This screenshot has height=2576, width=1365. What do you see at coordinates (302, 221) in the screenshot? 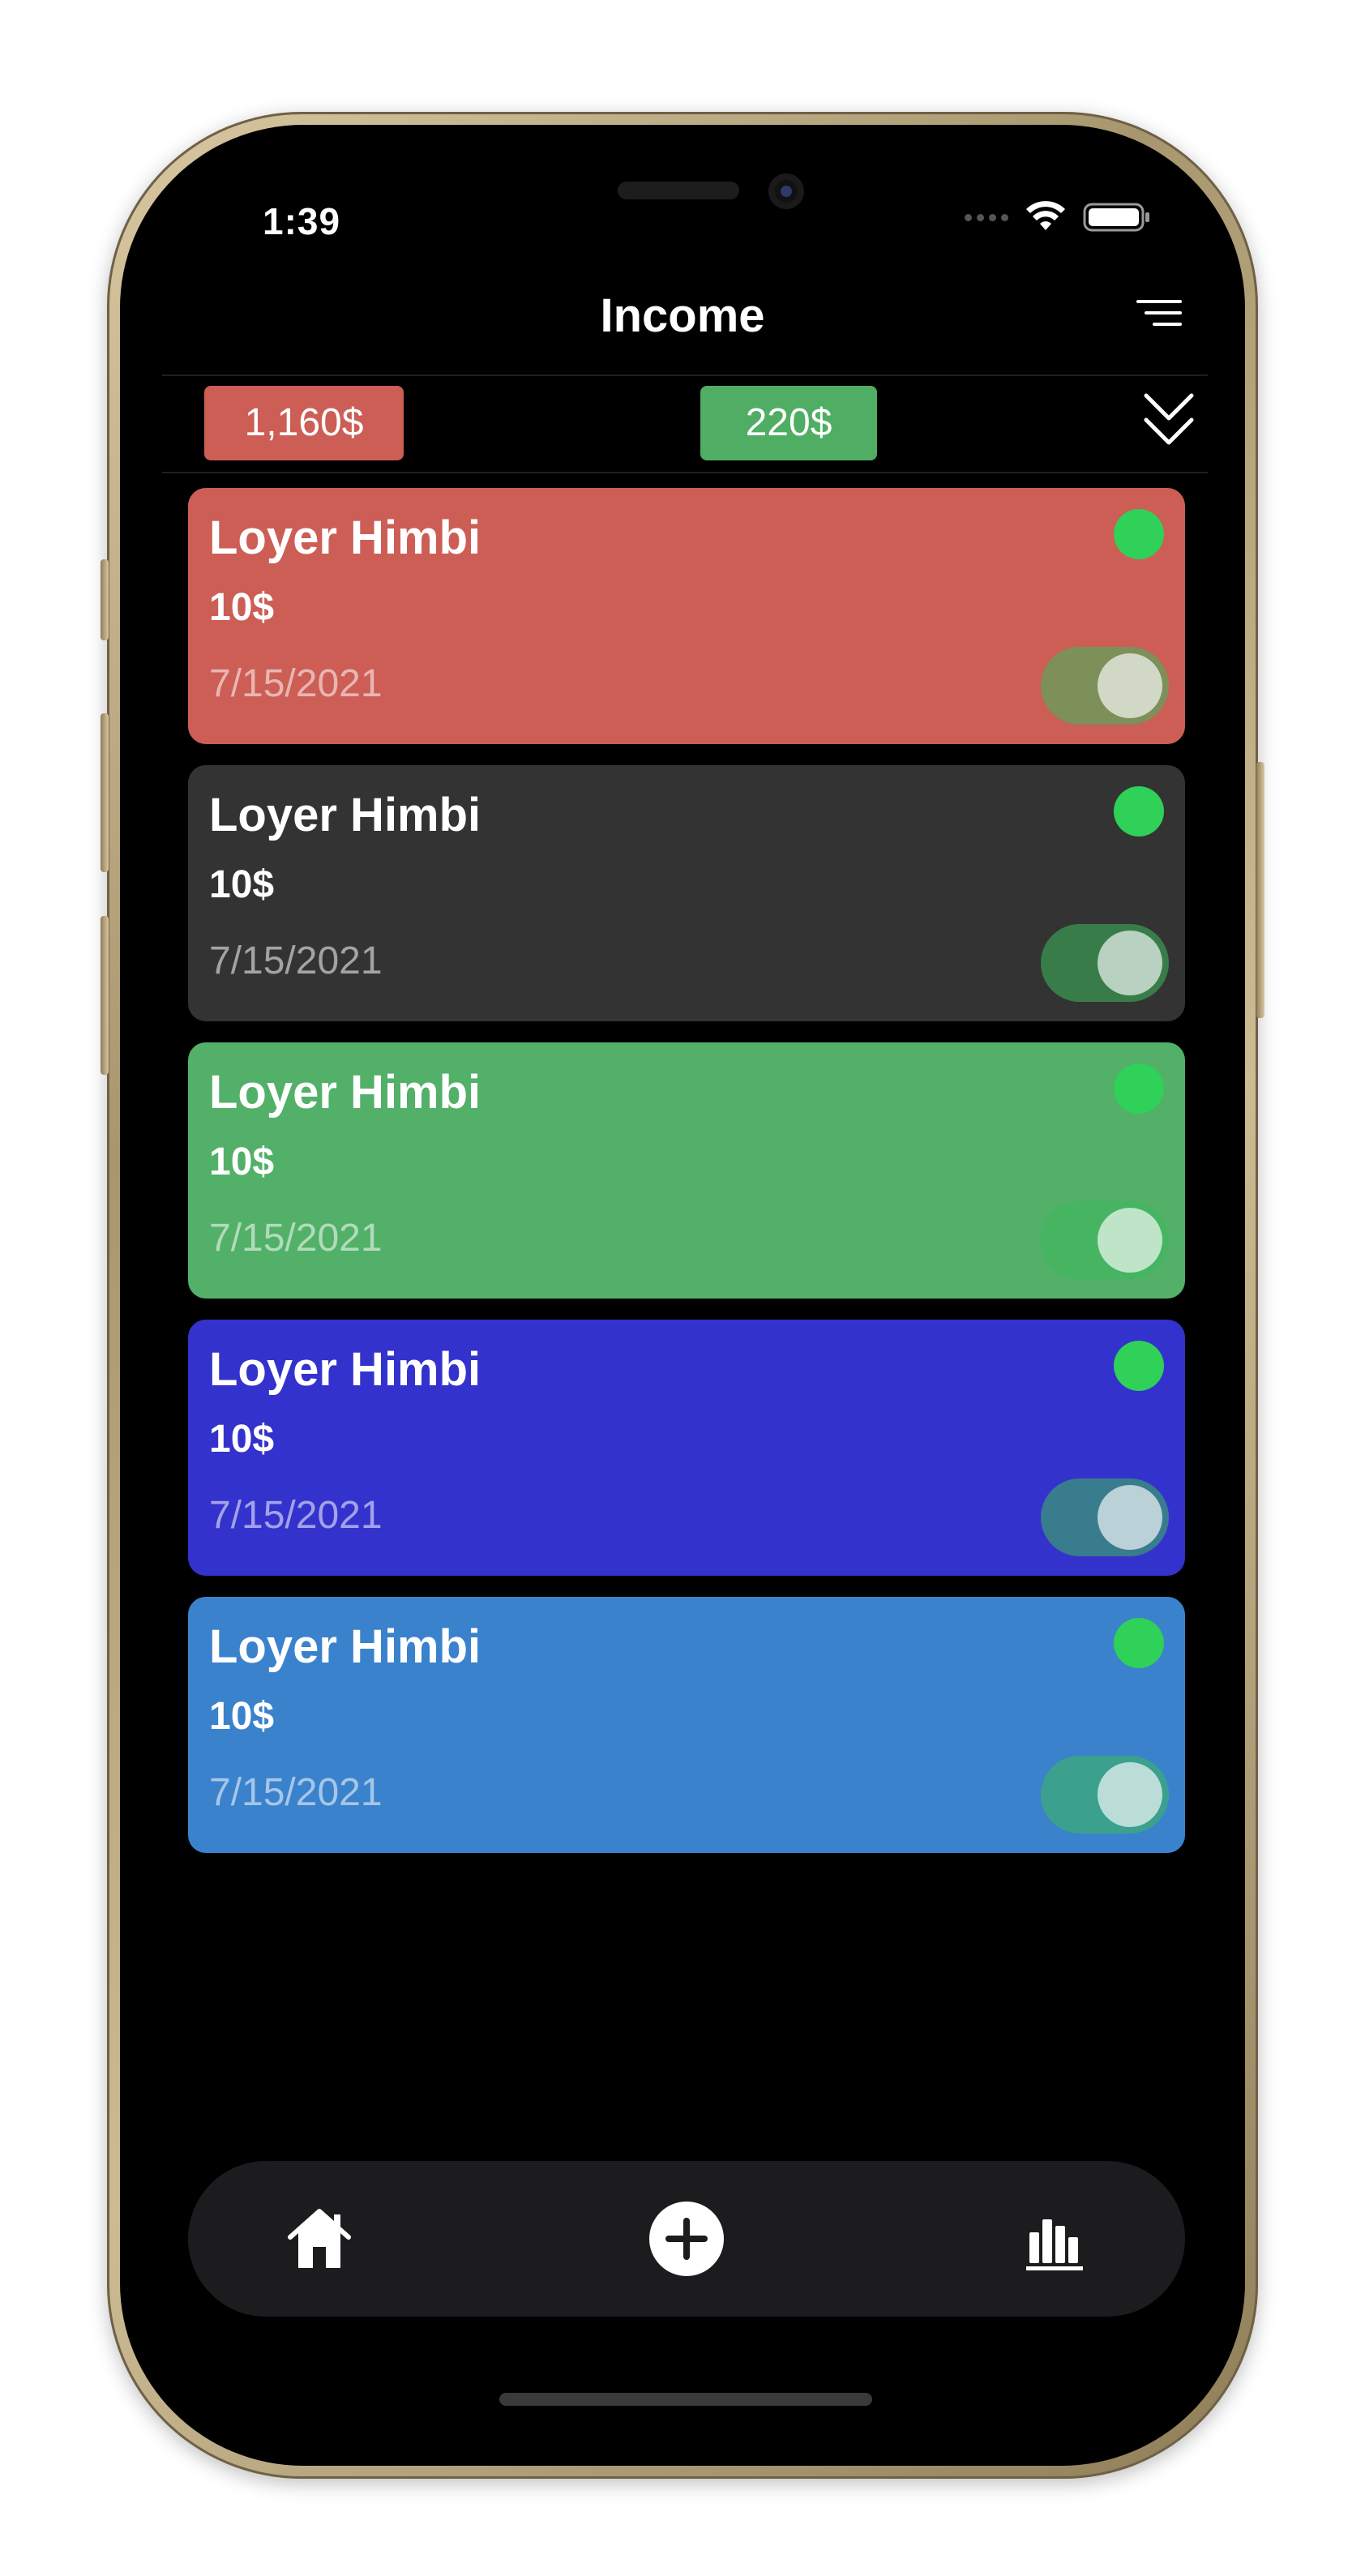
I see `status-time: 1:39` at bounding box center [302, 221].